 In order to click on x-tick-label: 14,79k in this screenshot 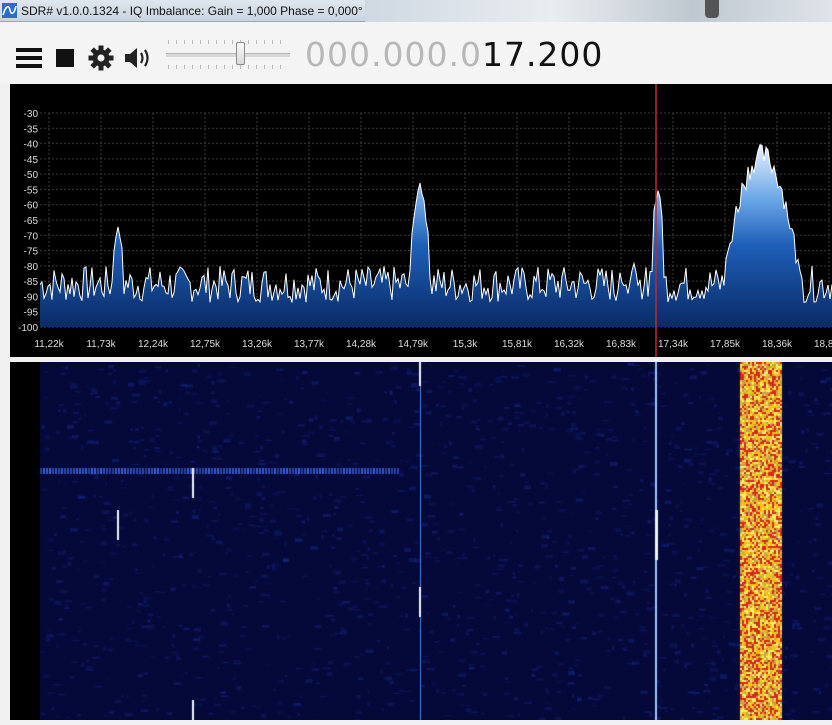, I will do `click(413, 344)`.